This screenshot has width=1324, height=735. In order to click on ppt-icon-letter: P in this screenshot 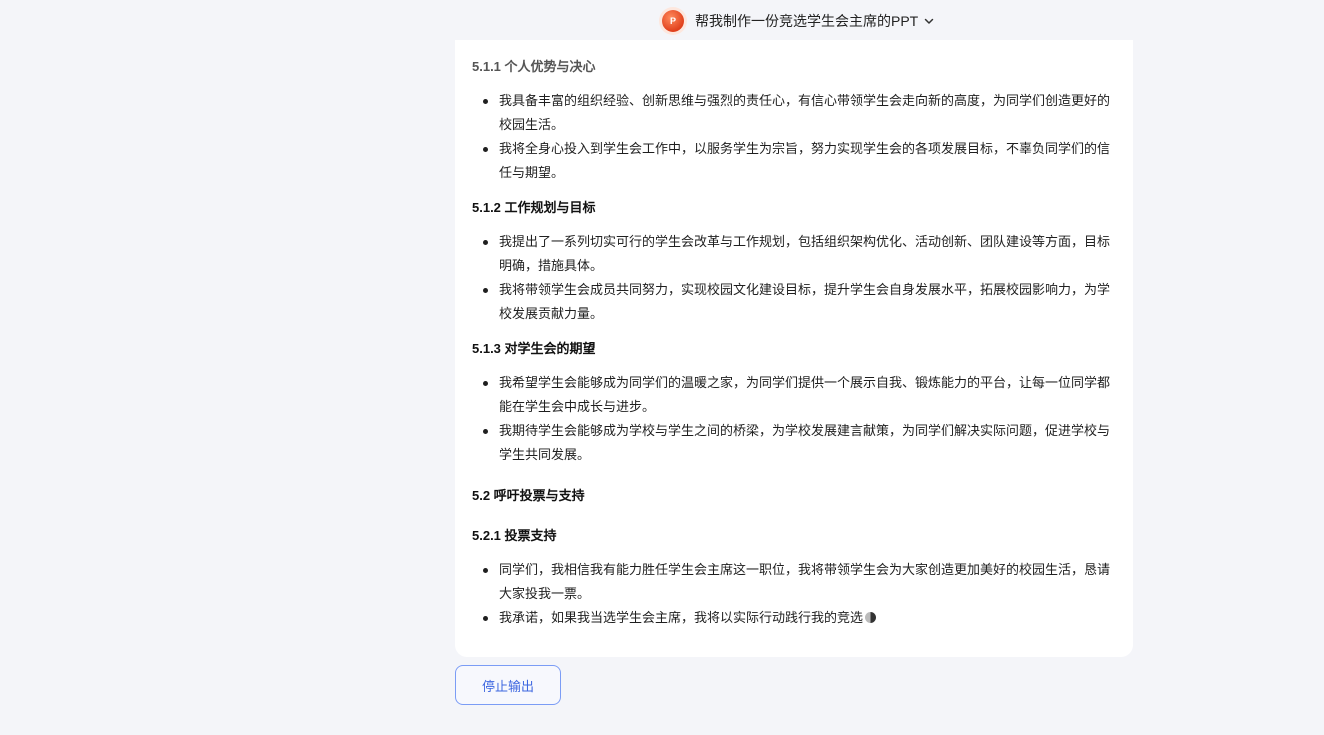, I will do `click(672, 21)`.